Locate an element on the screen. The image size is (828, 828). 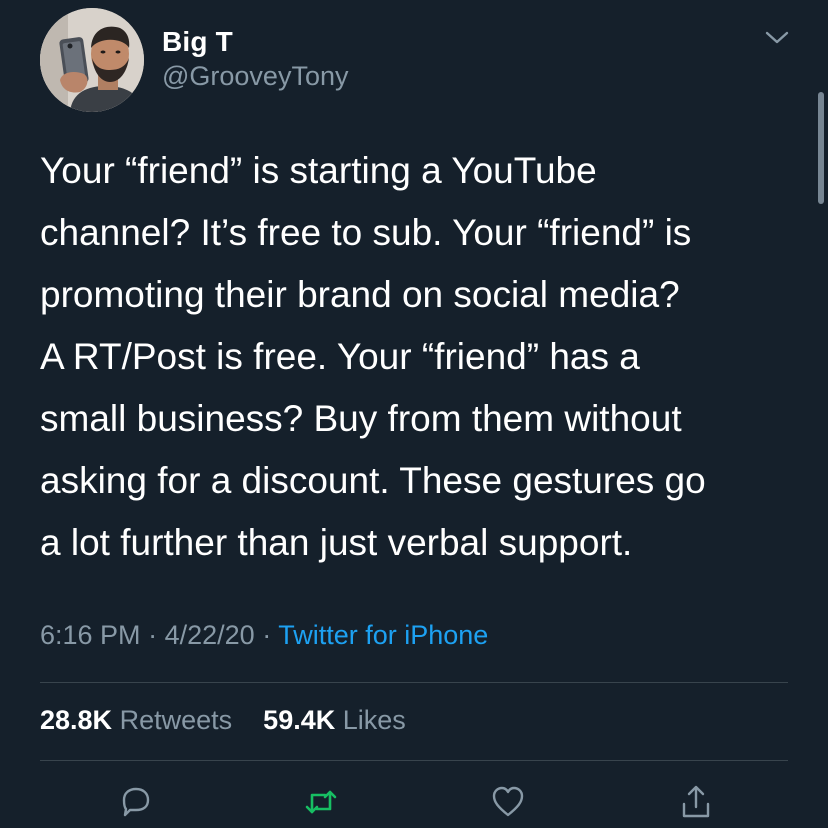
like-button is located at coordinates (508, 802).